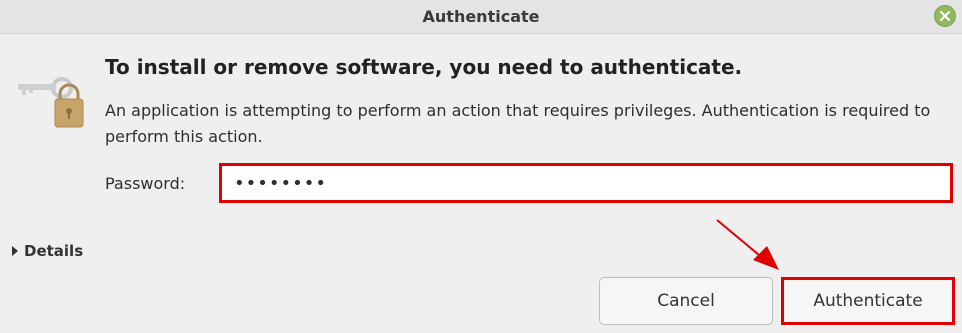  Describe the element at coordinates (145, 183) in the screenshot. I see `password-label: Password:` at that location.